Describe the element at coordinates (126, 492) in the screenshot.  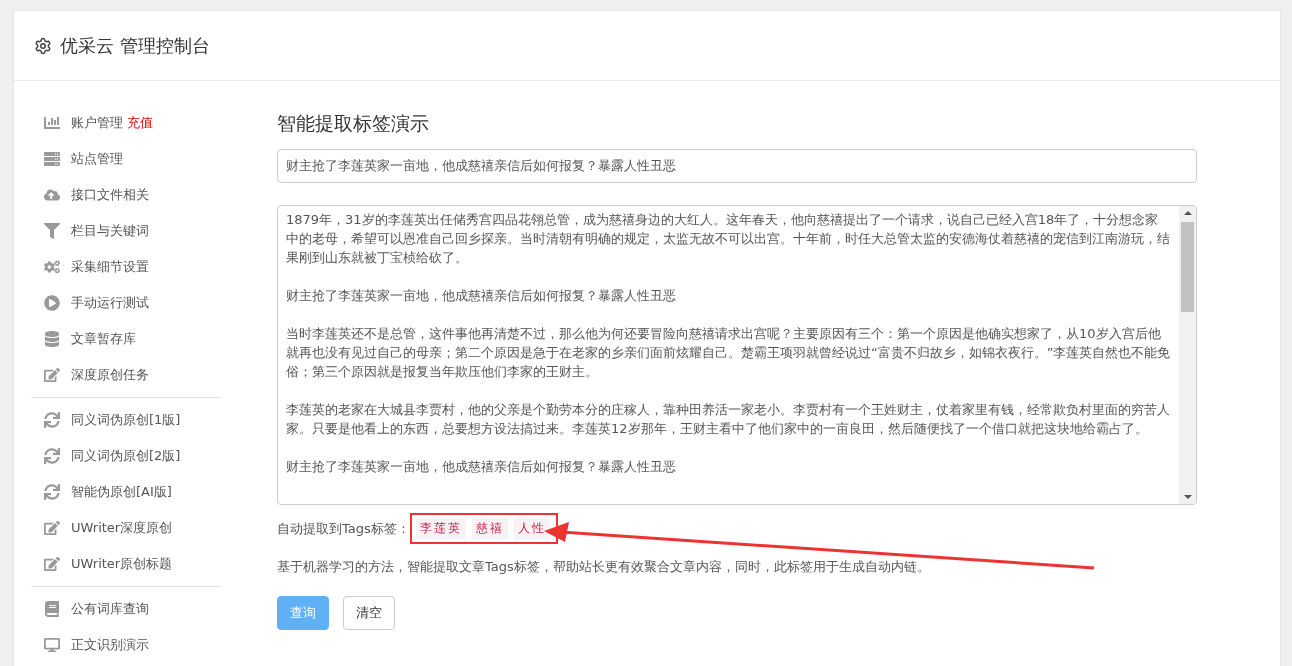
I see `sidebar-item: 智能伪原创[AI版]` at that location.